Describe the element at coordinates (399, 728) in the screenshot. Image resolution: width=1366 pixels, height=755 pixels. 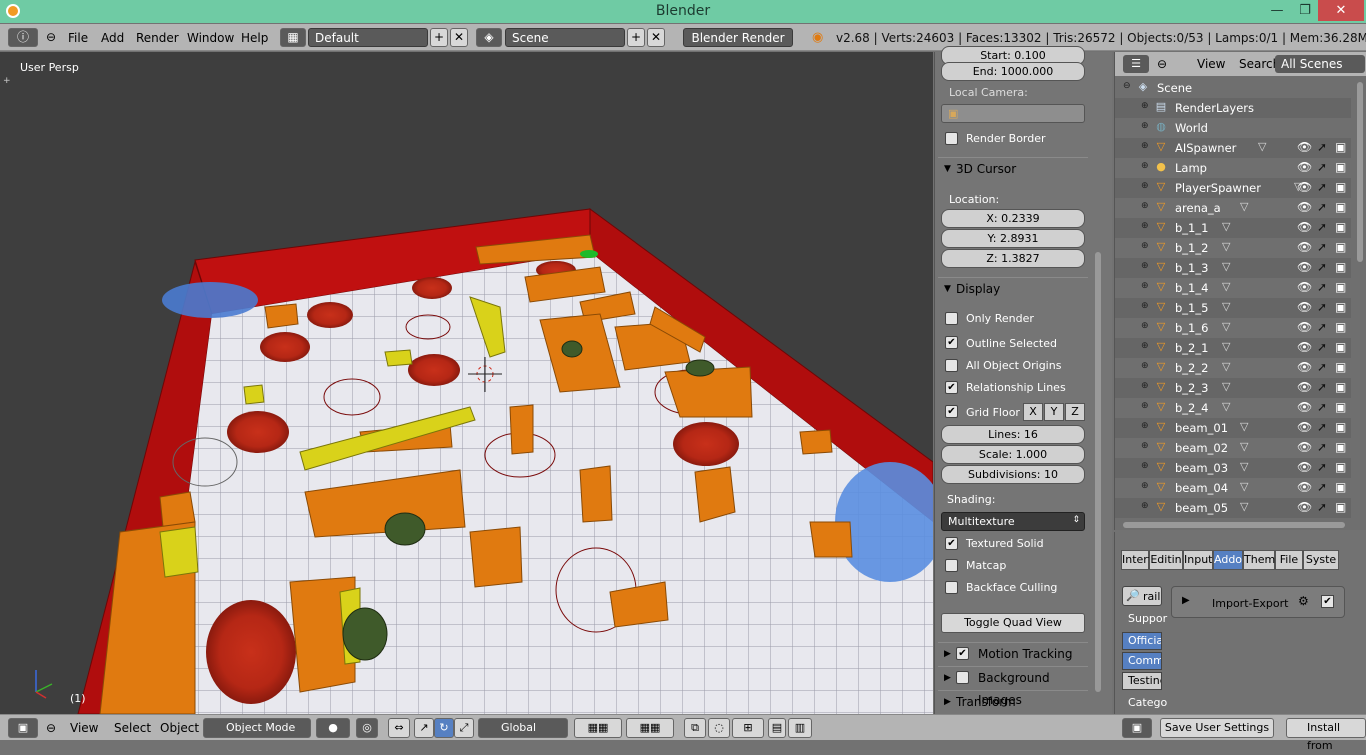
I see `manipulator-icon: ⇔` at that location.